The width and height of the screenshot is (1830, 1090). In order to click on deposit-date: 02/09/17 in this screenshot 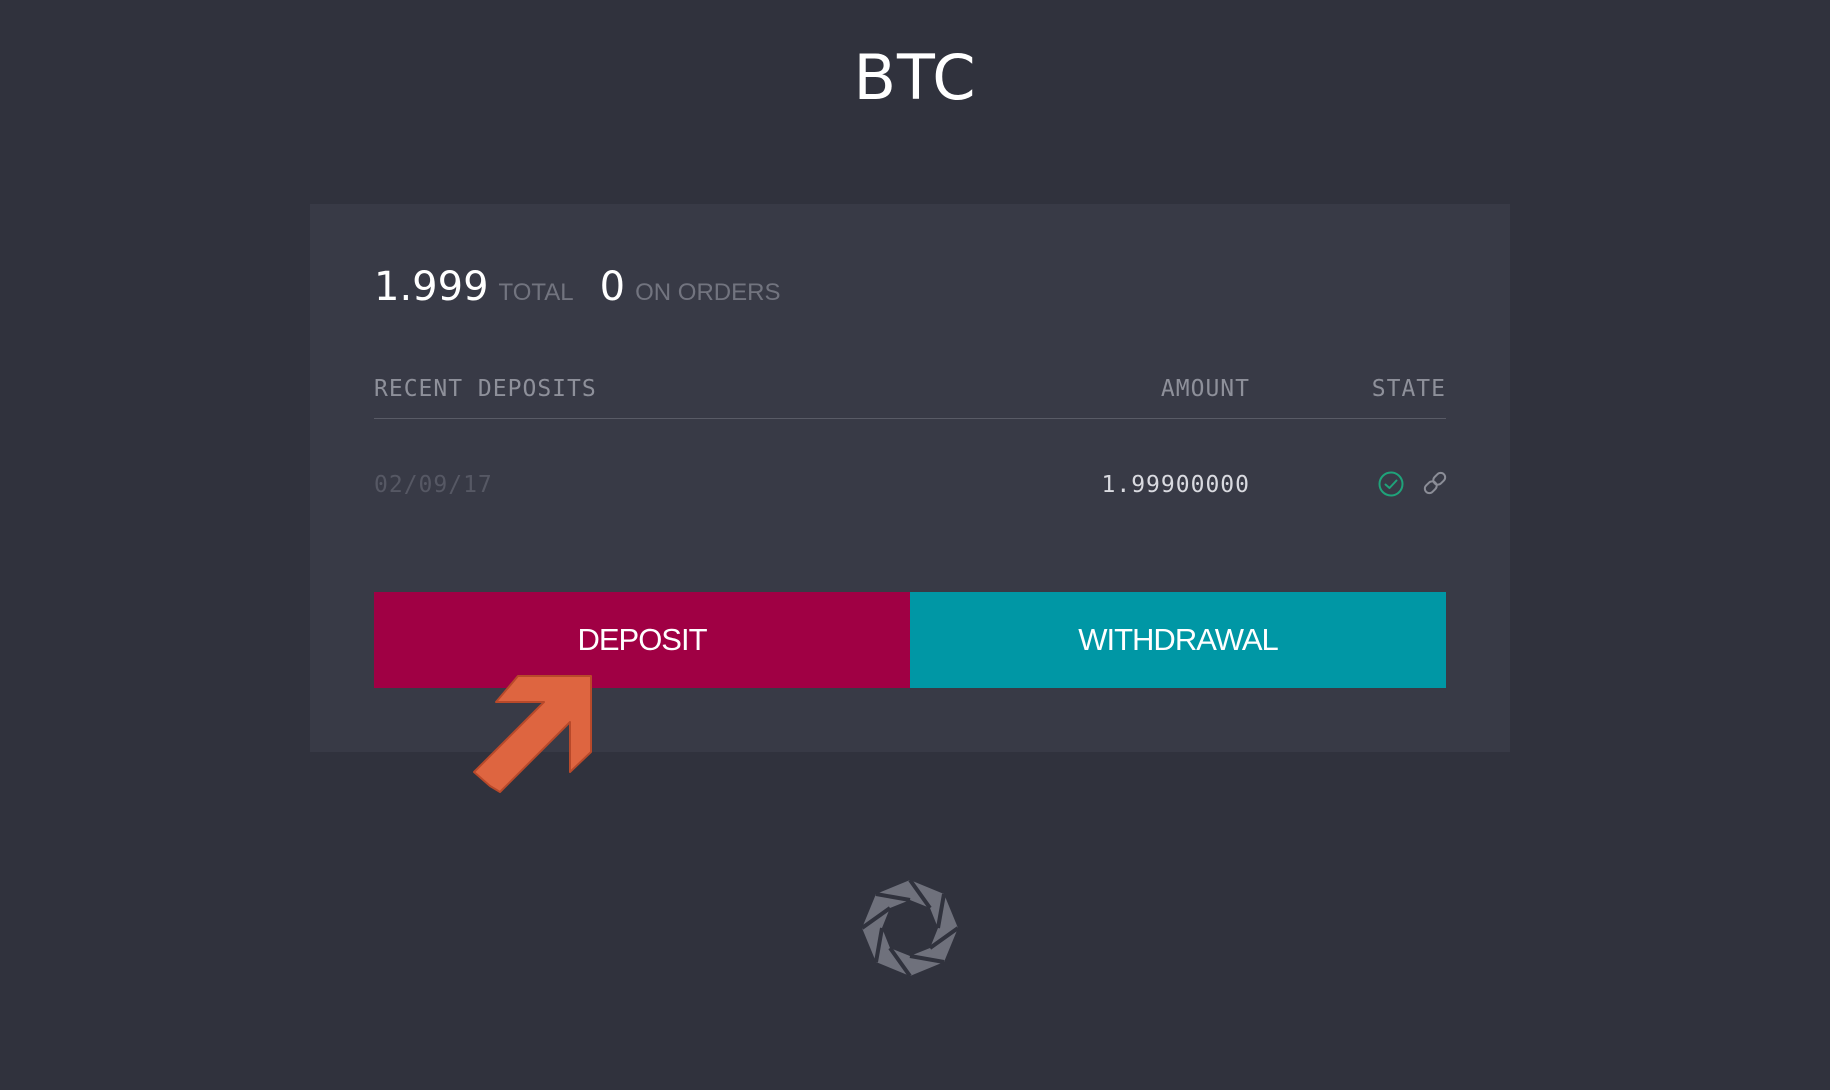, I will do `click(433, 485)`.